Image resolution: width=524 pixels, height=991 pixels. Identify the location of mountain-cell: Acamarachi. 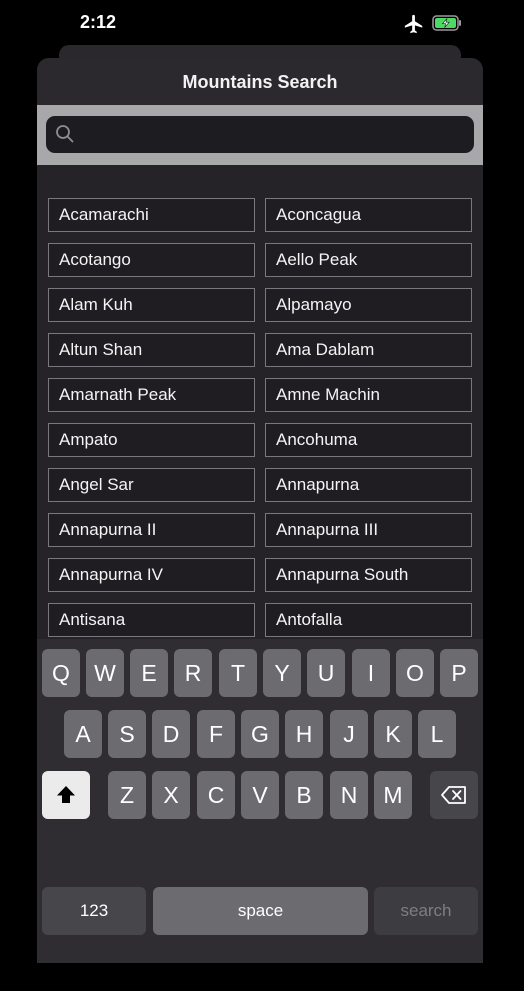
(151, 215).